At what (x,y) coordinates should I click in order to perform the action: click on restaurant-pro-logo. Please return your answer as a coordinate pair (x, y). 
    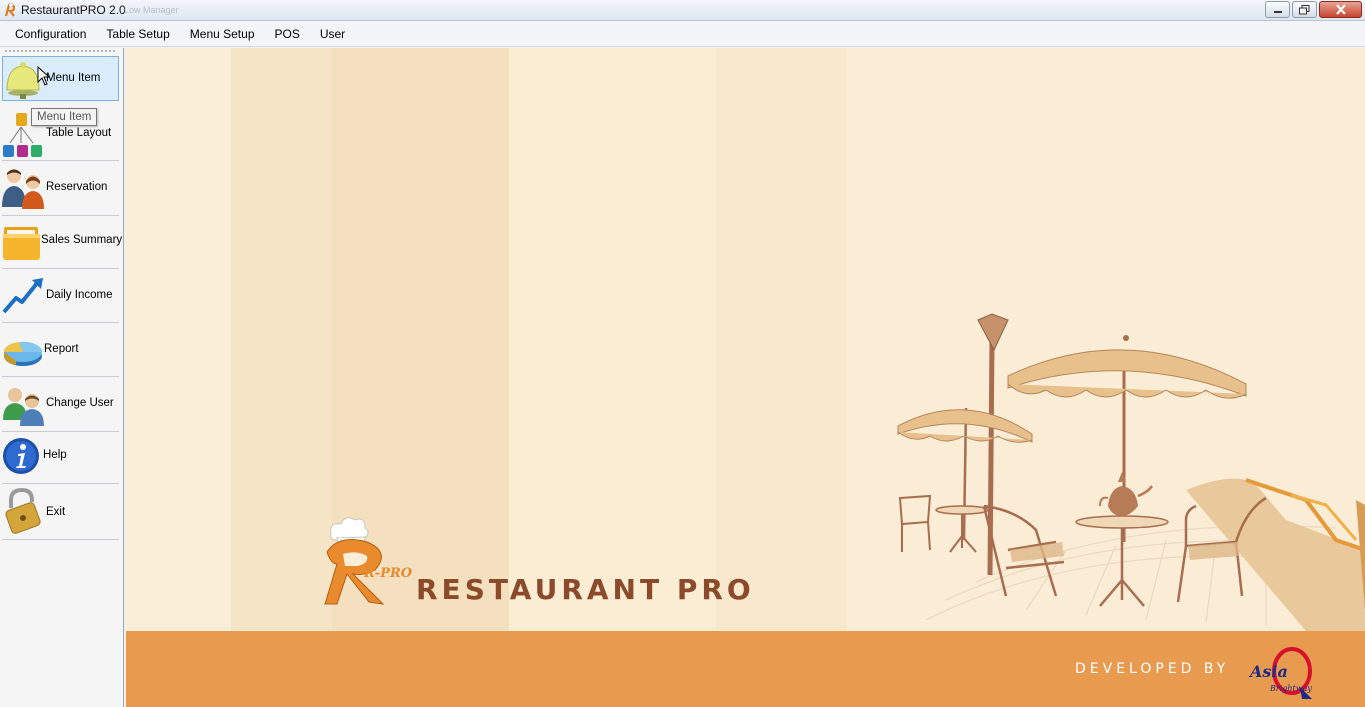
    Looking at the image, I should click on (354, 561).